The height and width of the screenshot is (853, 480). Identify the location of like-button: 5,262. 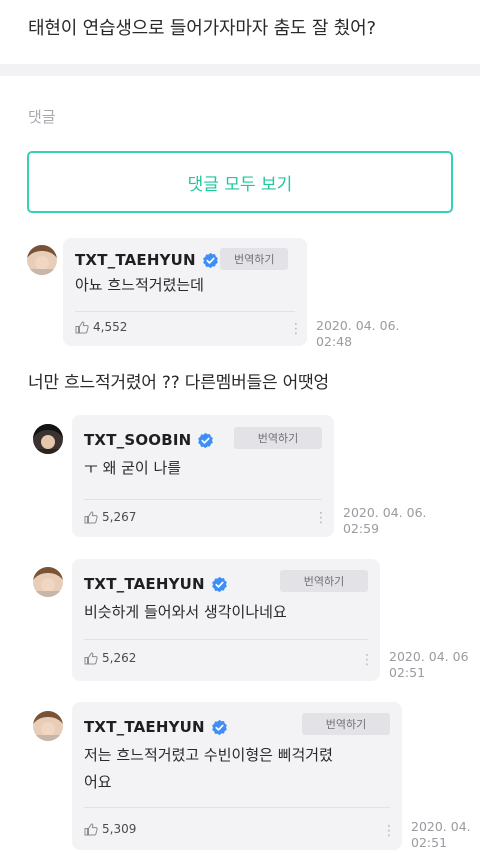
(110, 658).